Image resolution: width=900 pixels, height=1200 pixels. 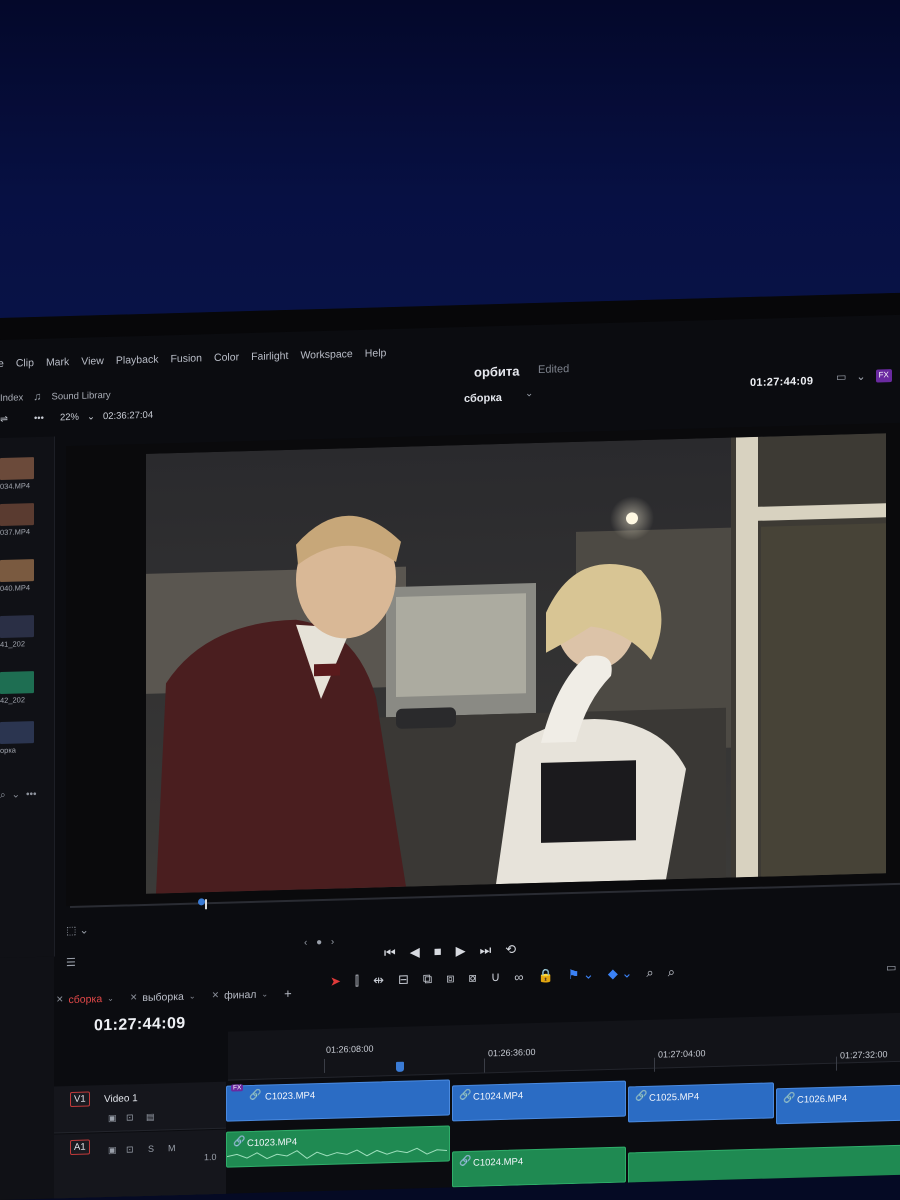 What do you see at coordinates (11, 398) in the screenshot?
I see `index-button: Index` at bounding box center [11, 398].